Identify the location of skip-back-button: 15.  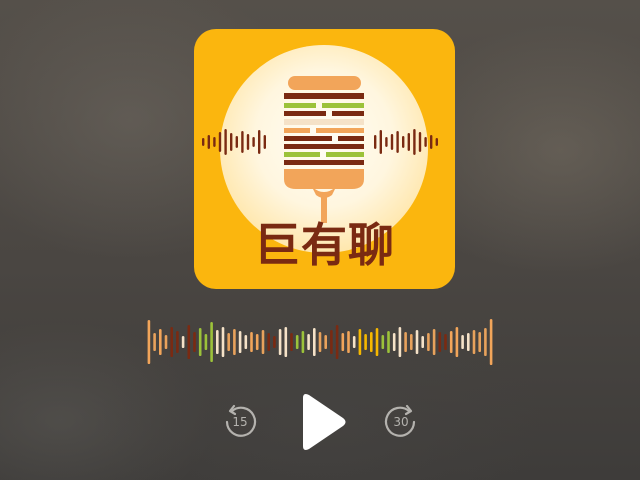
(240, 422).